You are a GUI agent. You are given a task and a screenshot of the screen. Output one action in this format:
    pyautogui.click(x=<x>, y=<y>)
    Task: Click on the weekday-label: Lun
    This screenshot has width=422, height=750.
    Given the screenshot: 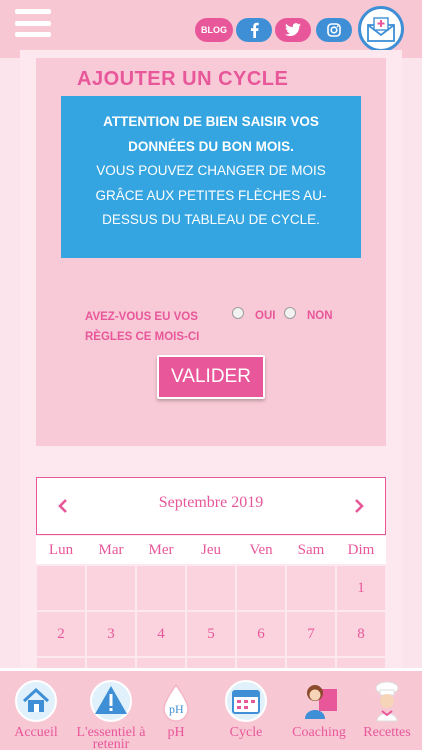 What is the action you would take?
    pyautogui.click(x=61, y=550)
    